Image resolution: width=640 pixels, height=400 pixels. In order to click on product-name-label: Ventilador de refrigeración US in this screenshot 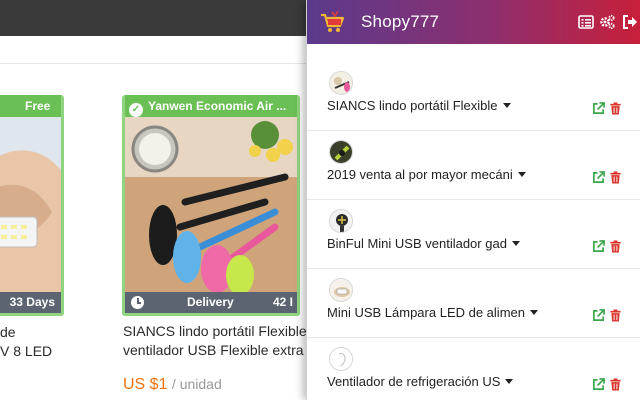, I will do `click(414, 381)`.